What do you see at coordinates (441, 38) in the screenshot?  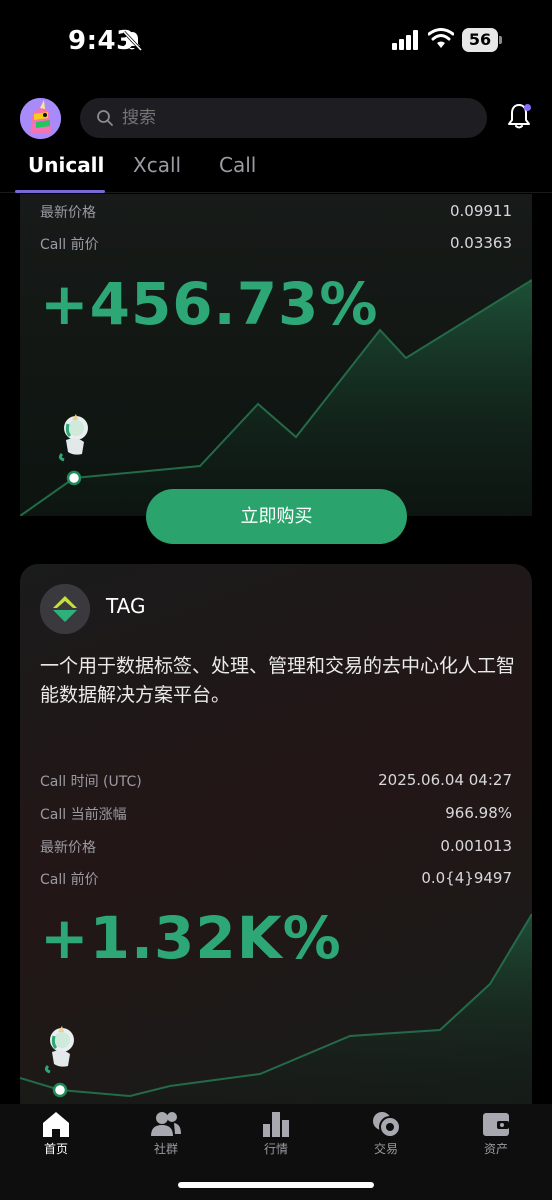 I see `wifi-icon` at bounding box center [441, 38].